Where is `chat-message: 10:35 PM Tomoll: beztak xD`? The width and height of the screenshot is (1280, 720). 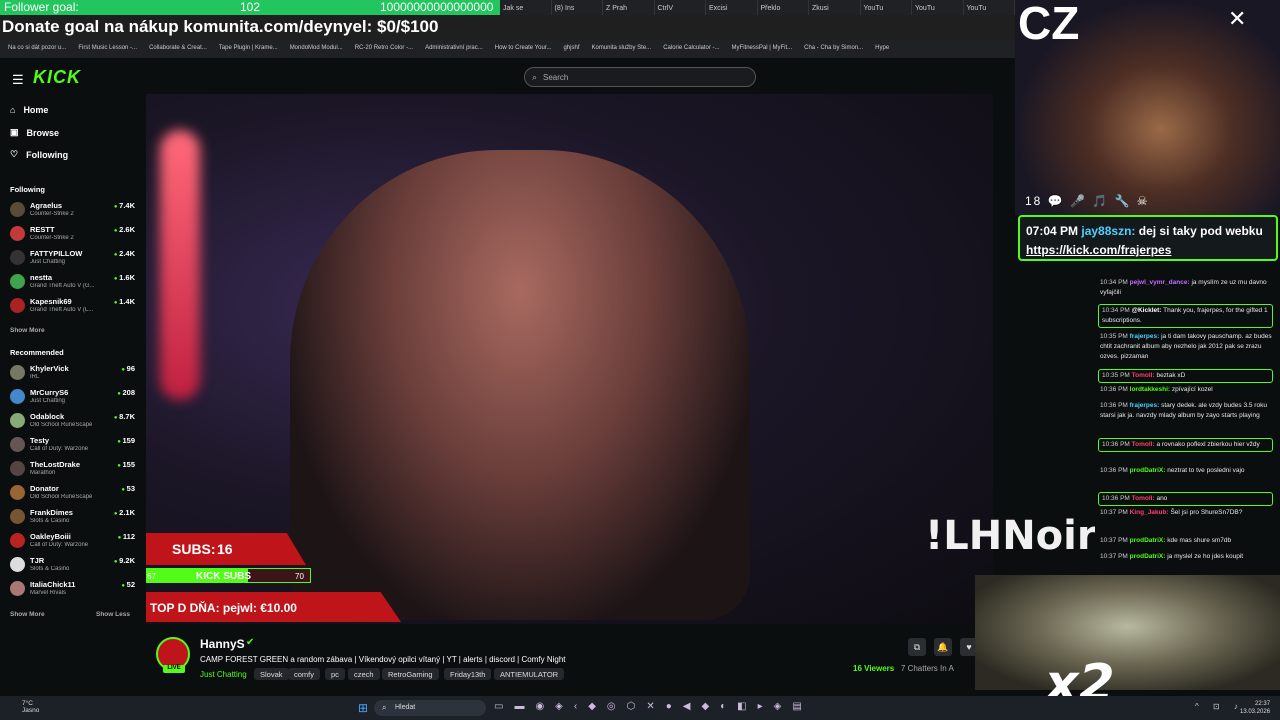 chat-message: 10:35 PM Tomoll: beztak xD is located at coordinates (1185, 376).